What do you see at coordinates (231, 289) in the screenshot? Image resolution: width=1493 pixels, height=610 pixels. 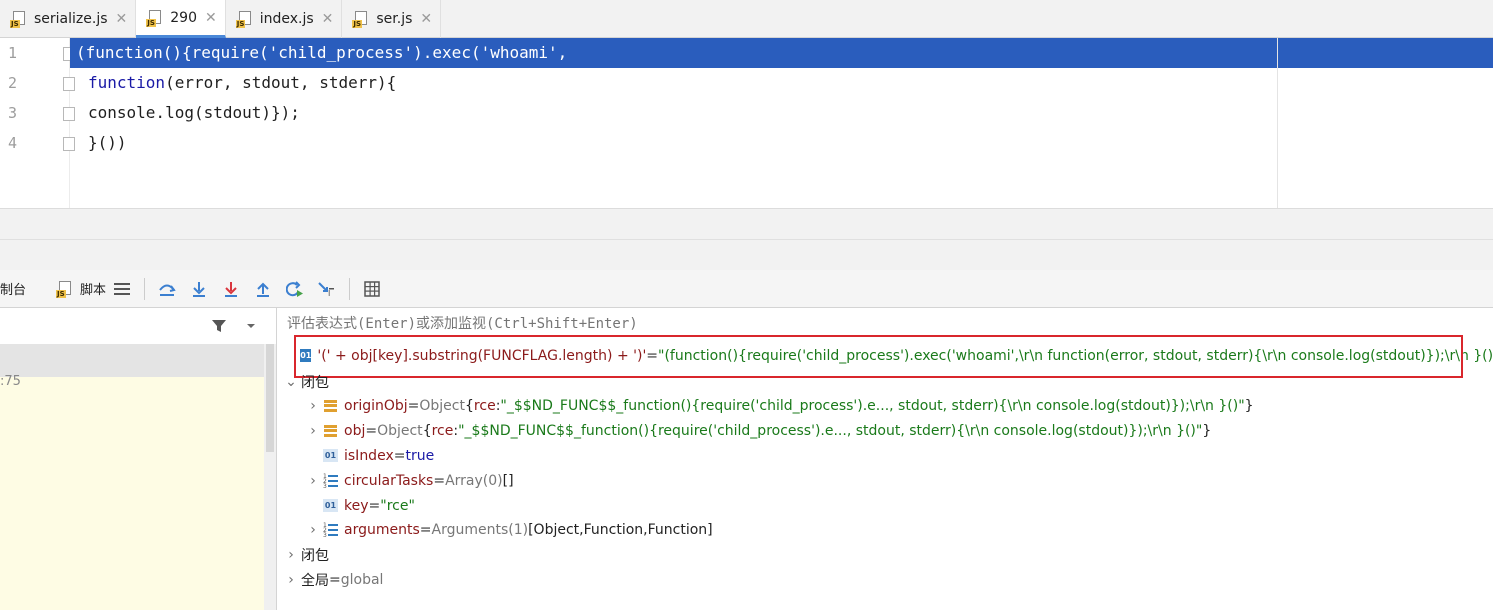 I see `force-step-into-icon` at bounding box center [231, 289].